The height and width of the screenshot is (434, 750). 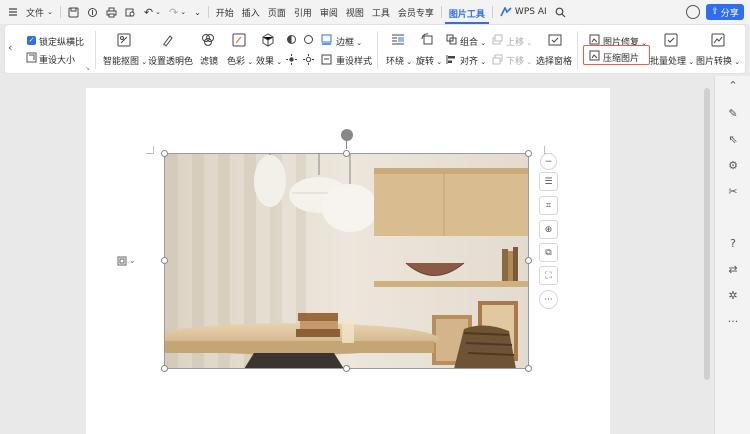 What do you see at coordinates (208, 40) in the screenshot?
I see `filter-icon` at bounding box center [208, 40].